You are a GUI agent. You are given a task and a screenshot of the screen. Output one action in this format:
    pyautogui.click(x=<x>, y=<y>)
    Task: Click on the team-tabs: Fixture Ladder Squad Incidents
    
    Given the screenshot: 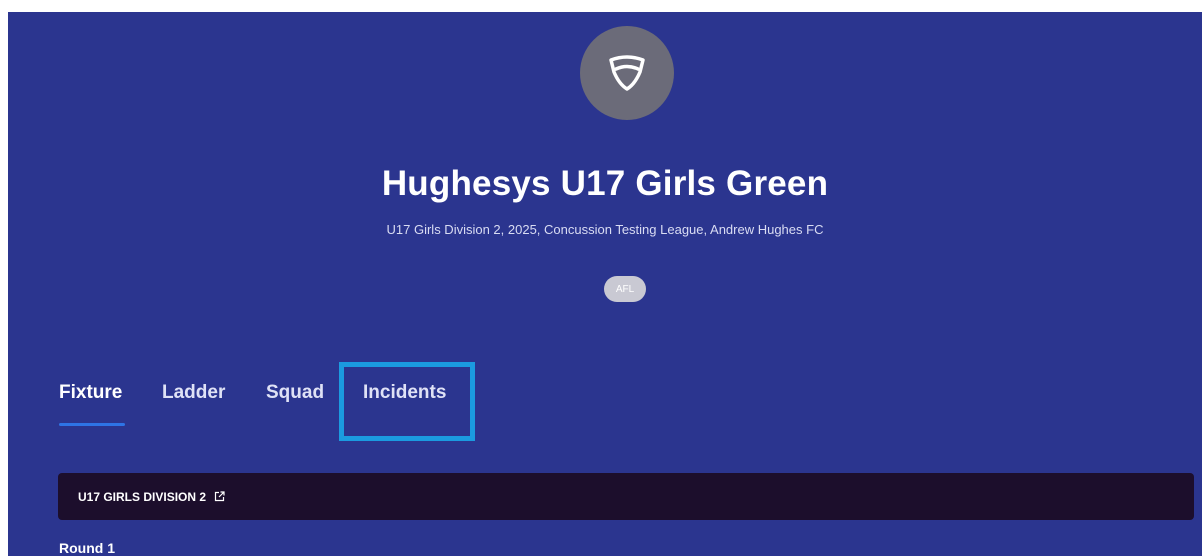 What is the action you would take?
    pyautogui.click(x=308, y=407)
    